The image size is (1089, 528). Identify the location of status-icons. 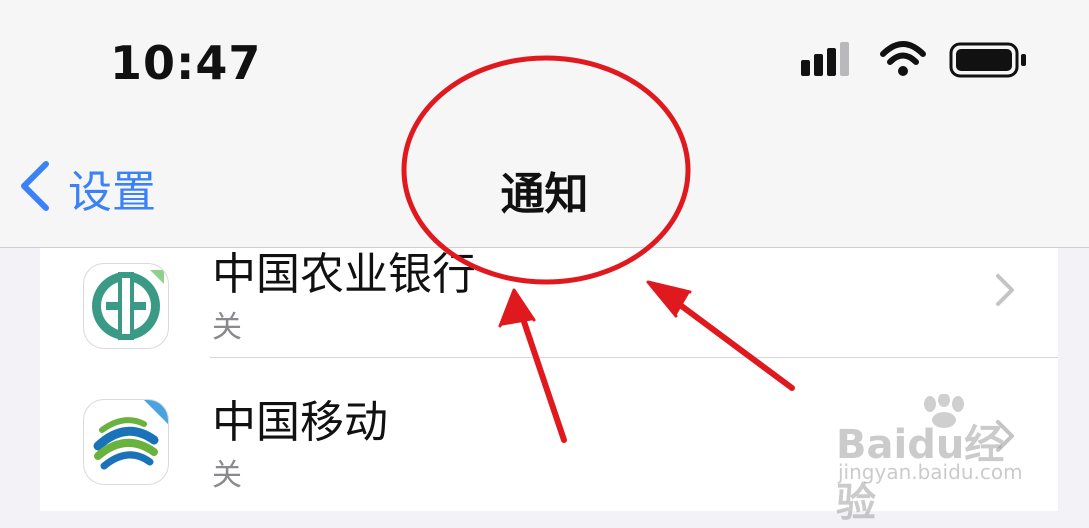
(916, 64).